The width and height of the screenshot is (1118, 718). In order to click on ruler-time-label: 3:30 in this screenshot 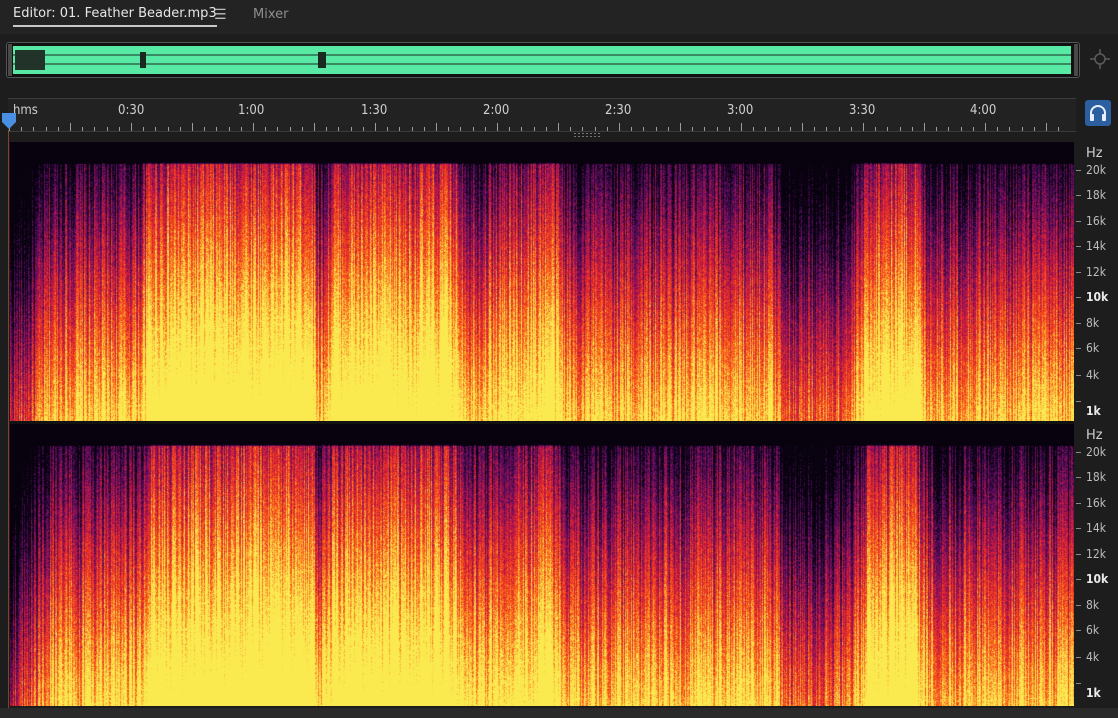, I will do `click(862, 110)`.